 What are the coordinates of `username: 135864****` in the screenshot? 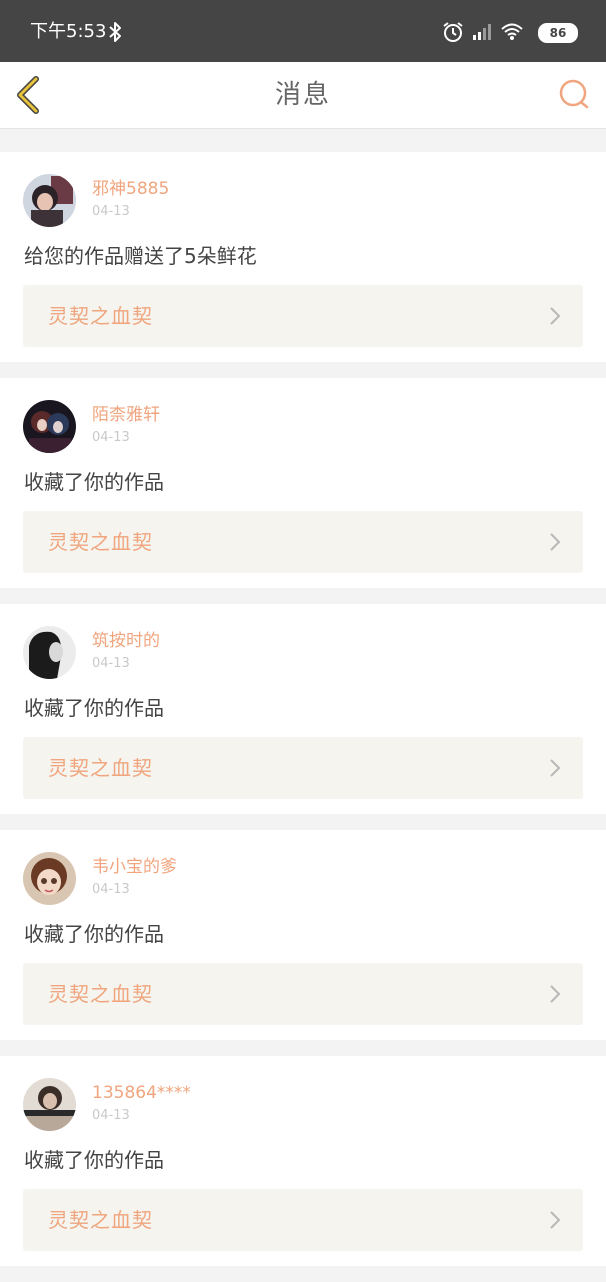 It's located at (141, 1093).